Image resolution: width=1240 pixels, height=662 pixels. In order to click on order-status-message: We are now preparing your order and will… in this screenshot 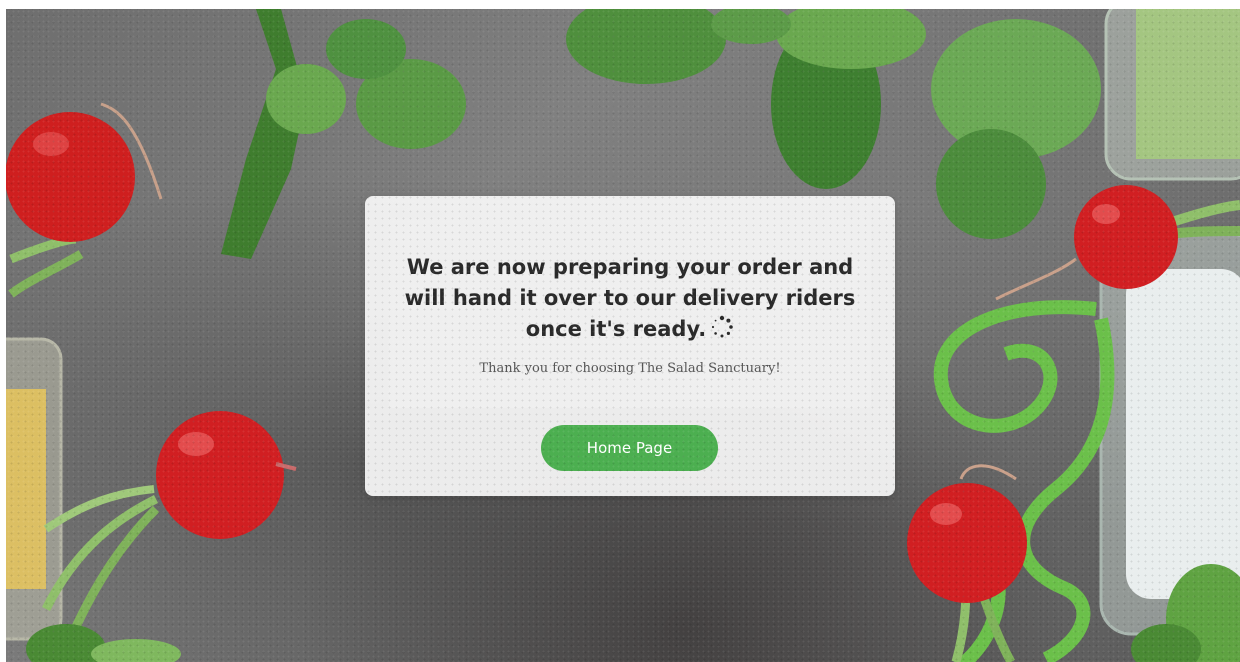, I will do `click(630, 298)`.